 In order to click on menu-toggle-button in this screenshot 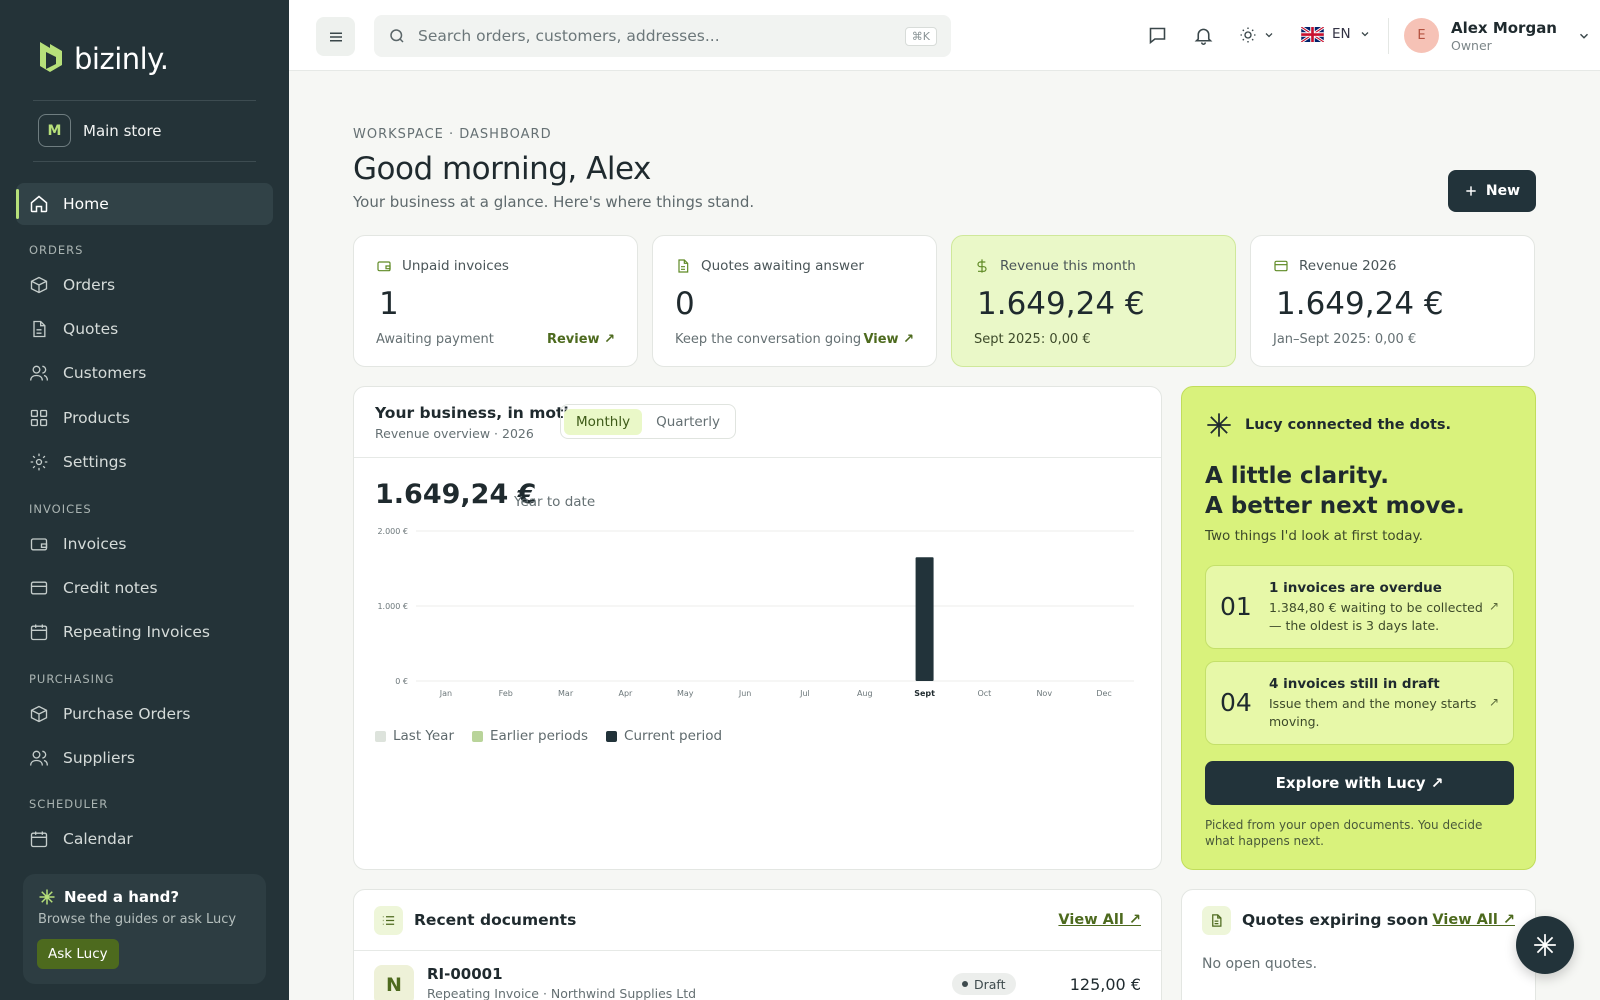, I will do `click(335, 36)`.